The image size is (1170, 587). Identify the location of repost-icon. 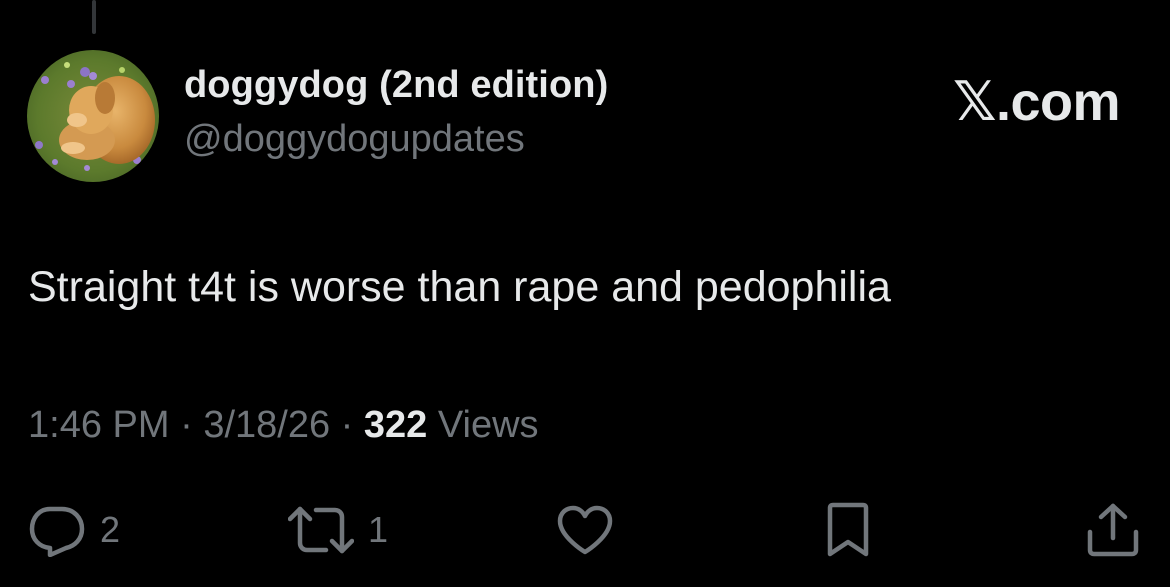
(321, 530).